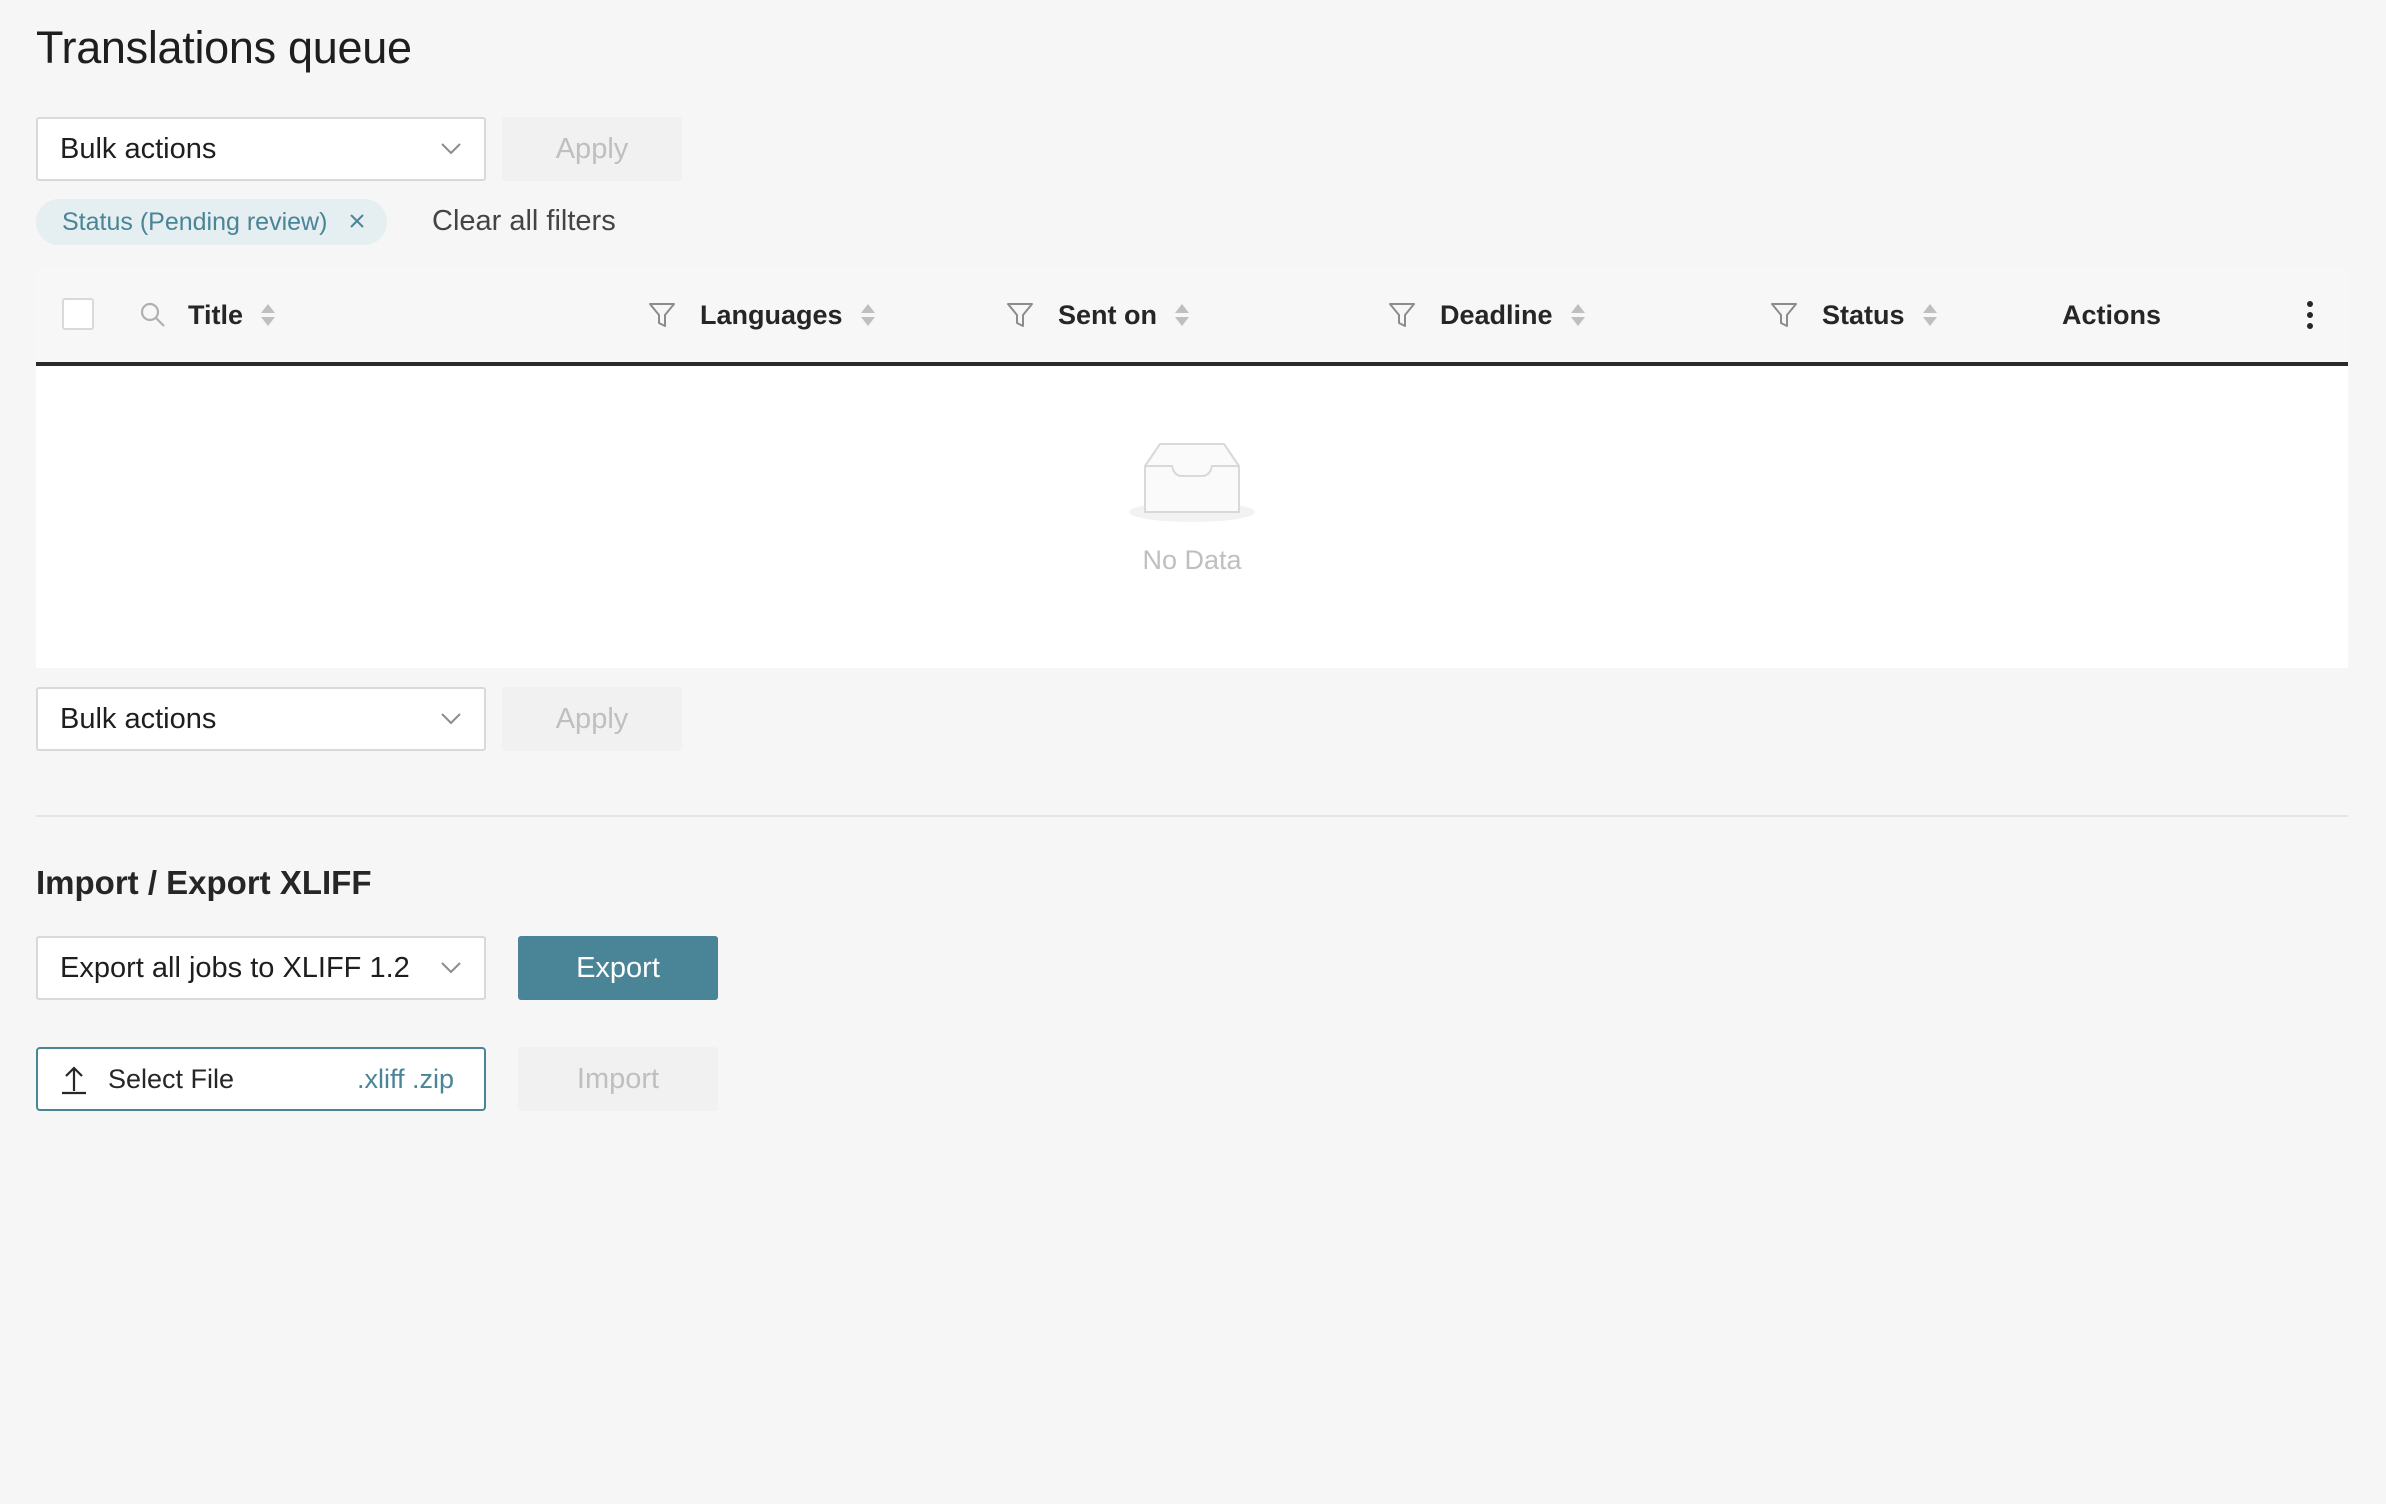 This screenshot has height=1504, width=2386. Describe the element at coordinates (261, 1079) in the screenshot. I see `select-file-button: Select File .xliff .zip` at that location.